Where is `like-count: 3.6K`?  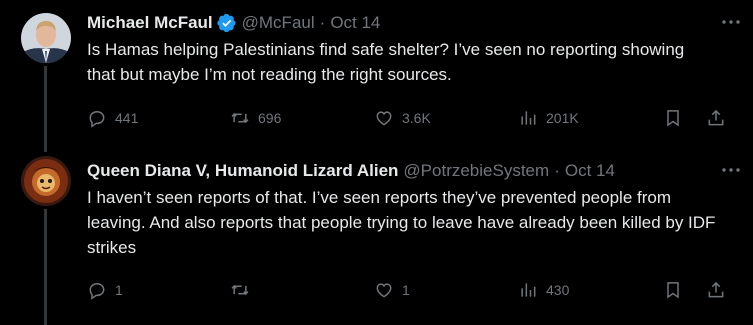
like-count: 3.6K is located at coordinates (416, 118).